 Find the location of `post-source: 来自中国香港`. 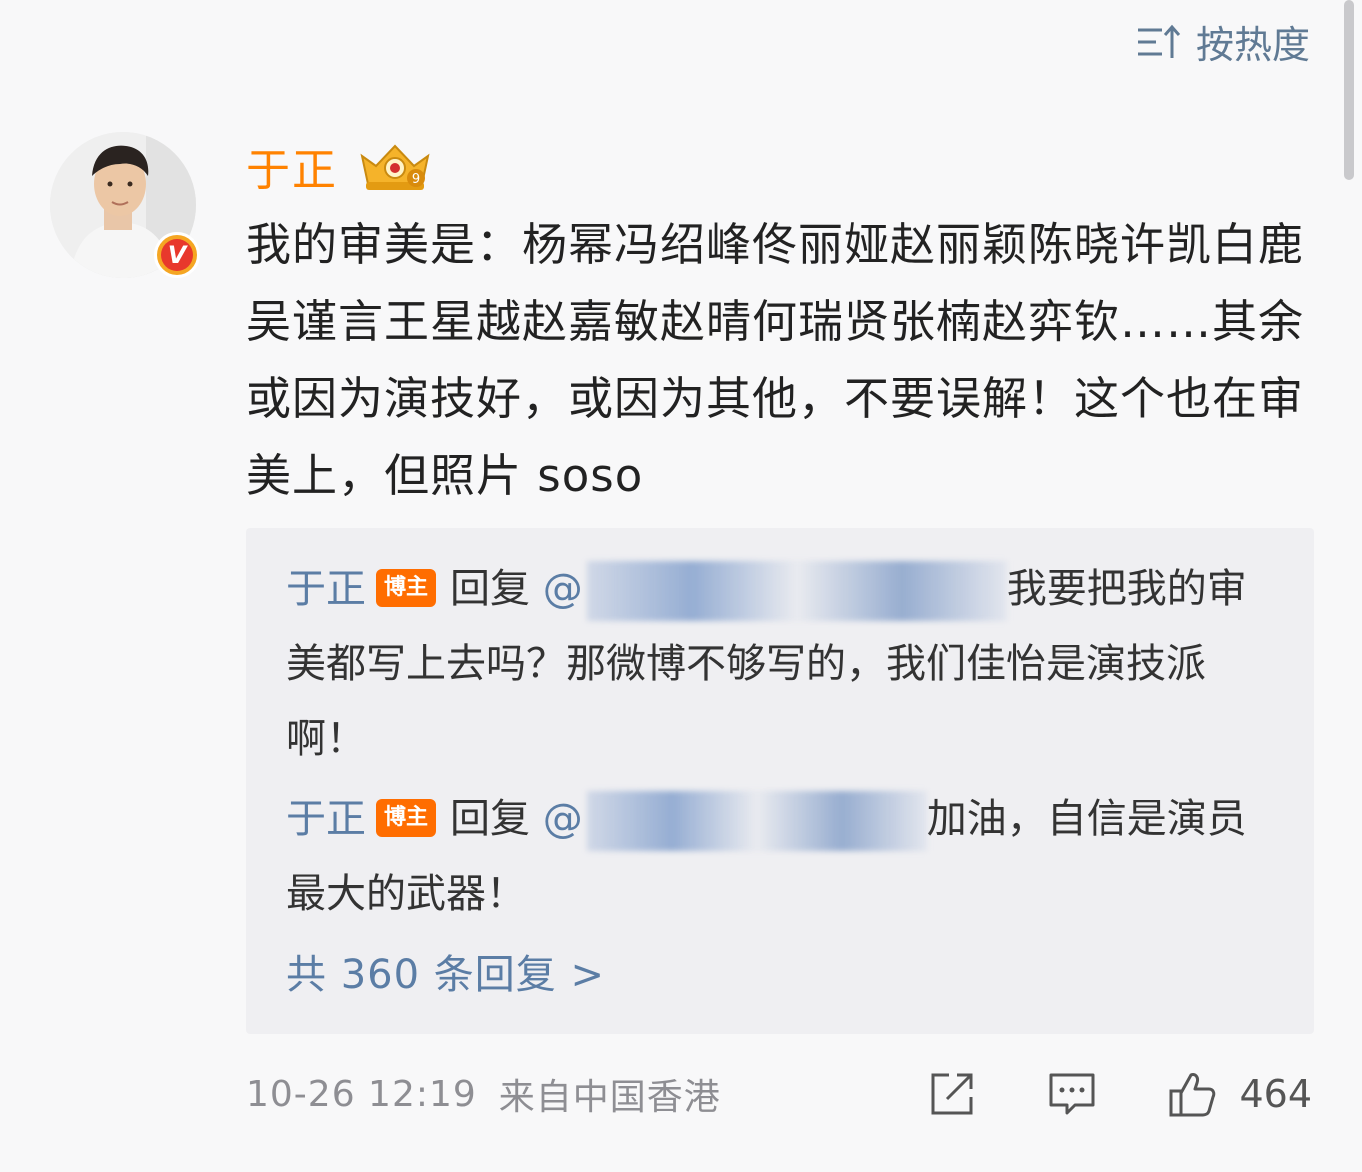

post-source: 来自中国香港 is located at coordinates (609, 1097).